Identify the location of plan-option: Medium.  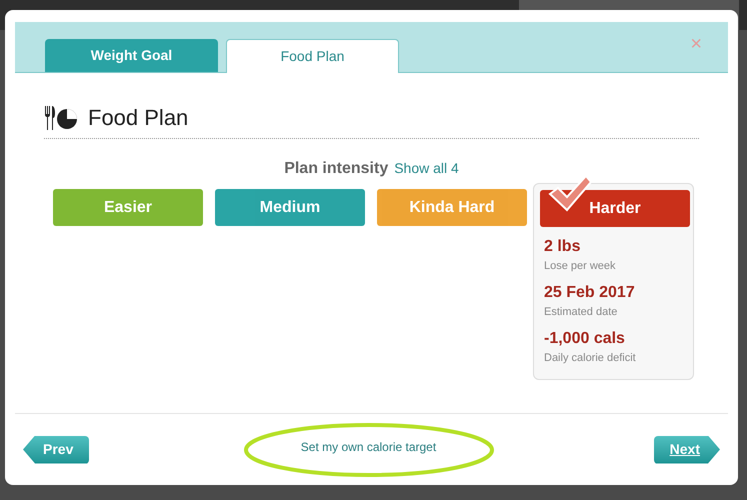
(290, 207).